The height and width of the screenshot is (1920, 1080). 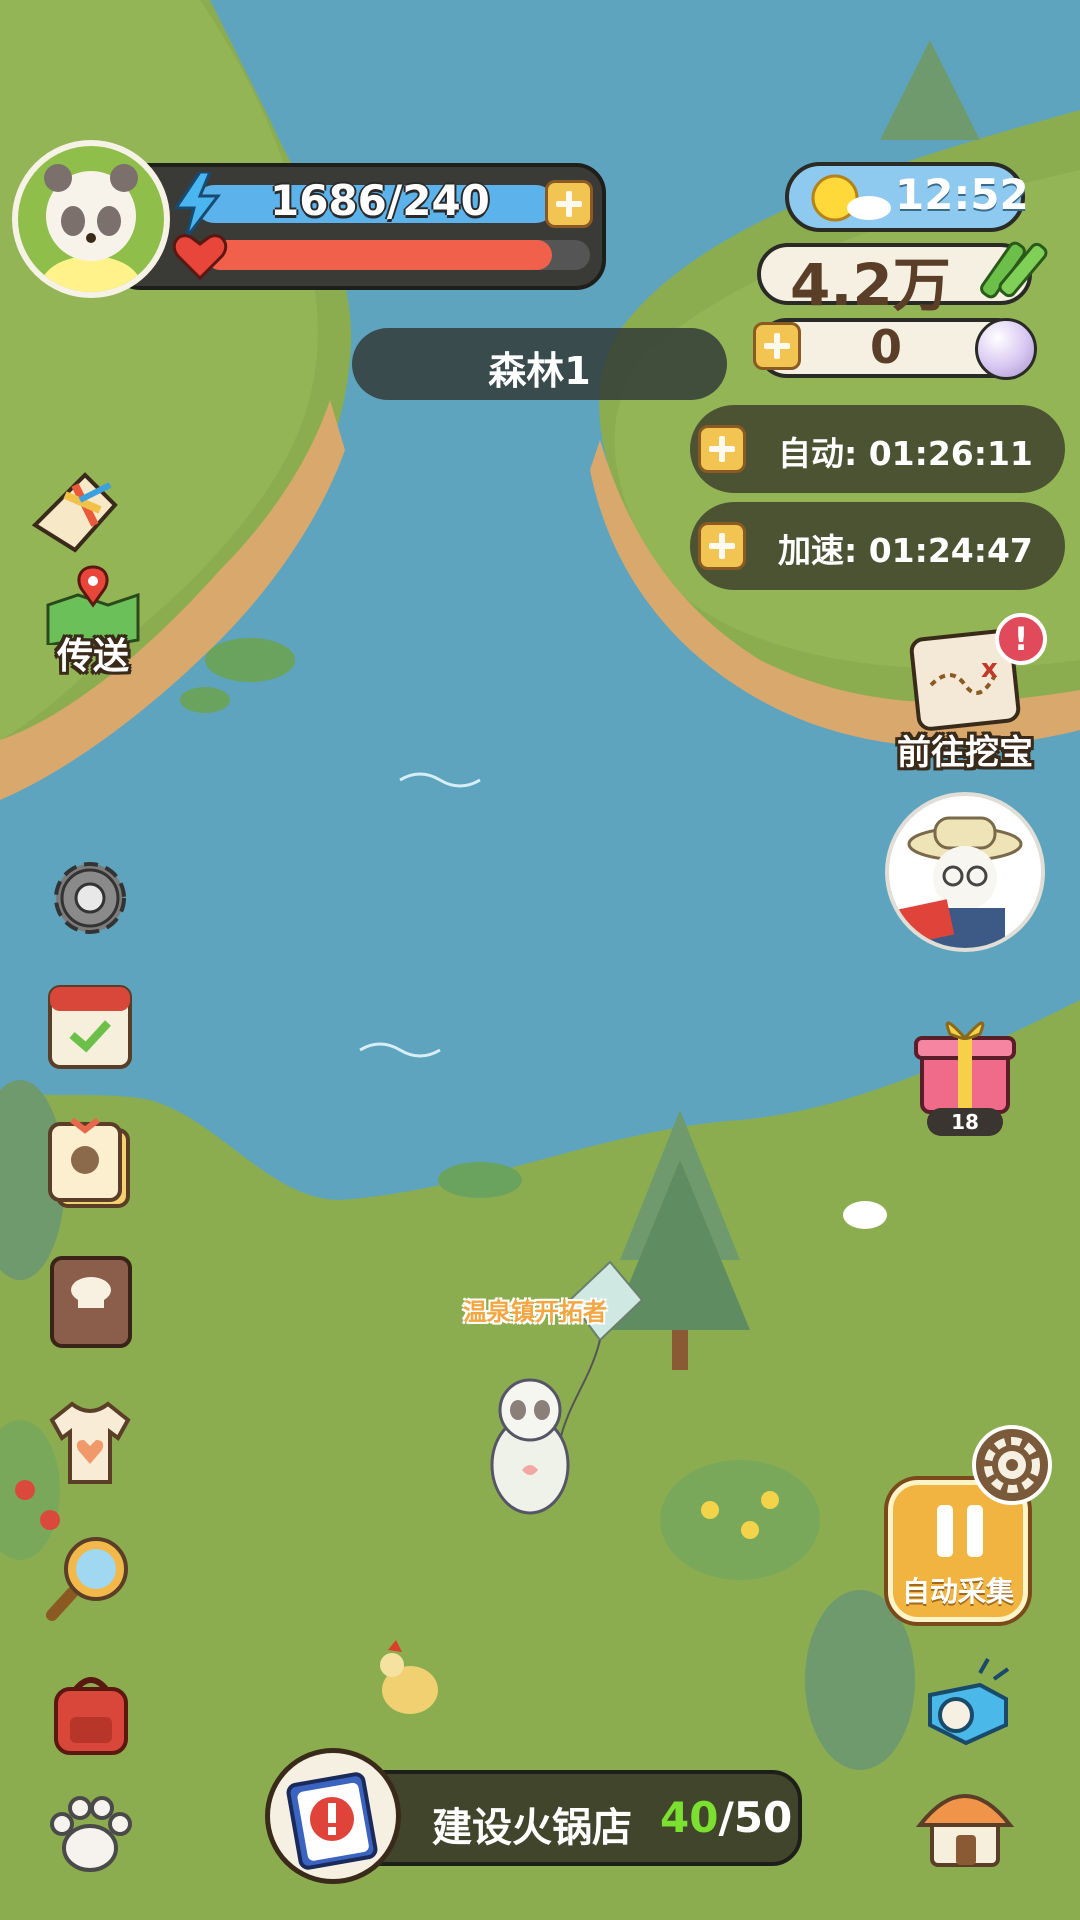 I want to click on bunny, so click(x=865, y=1215).